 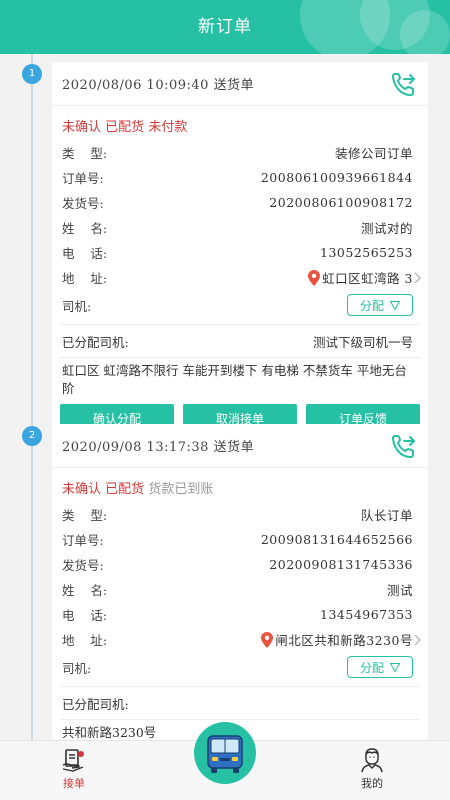 What do you see at coordinates (74, 783) in the screenshot?
I see `tab-orders-label: 接单` at bounding box center [74, 783].